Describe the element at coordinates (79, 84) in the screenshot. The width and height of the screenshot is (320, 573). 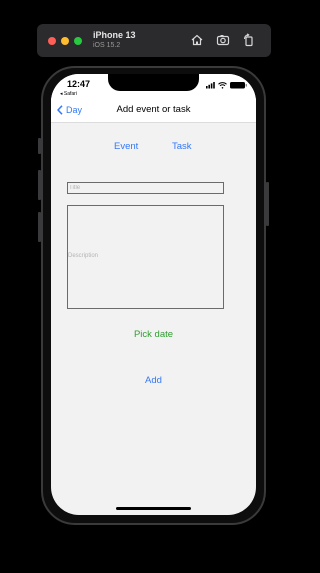
I see `status-time: 12:47` at that location.